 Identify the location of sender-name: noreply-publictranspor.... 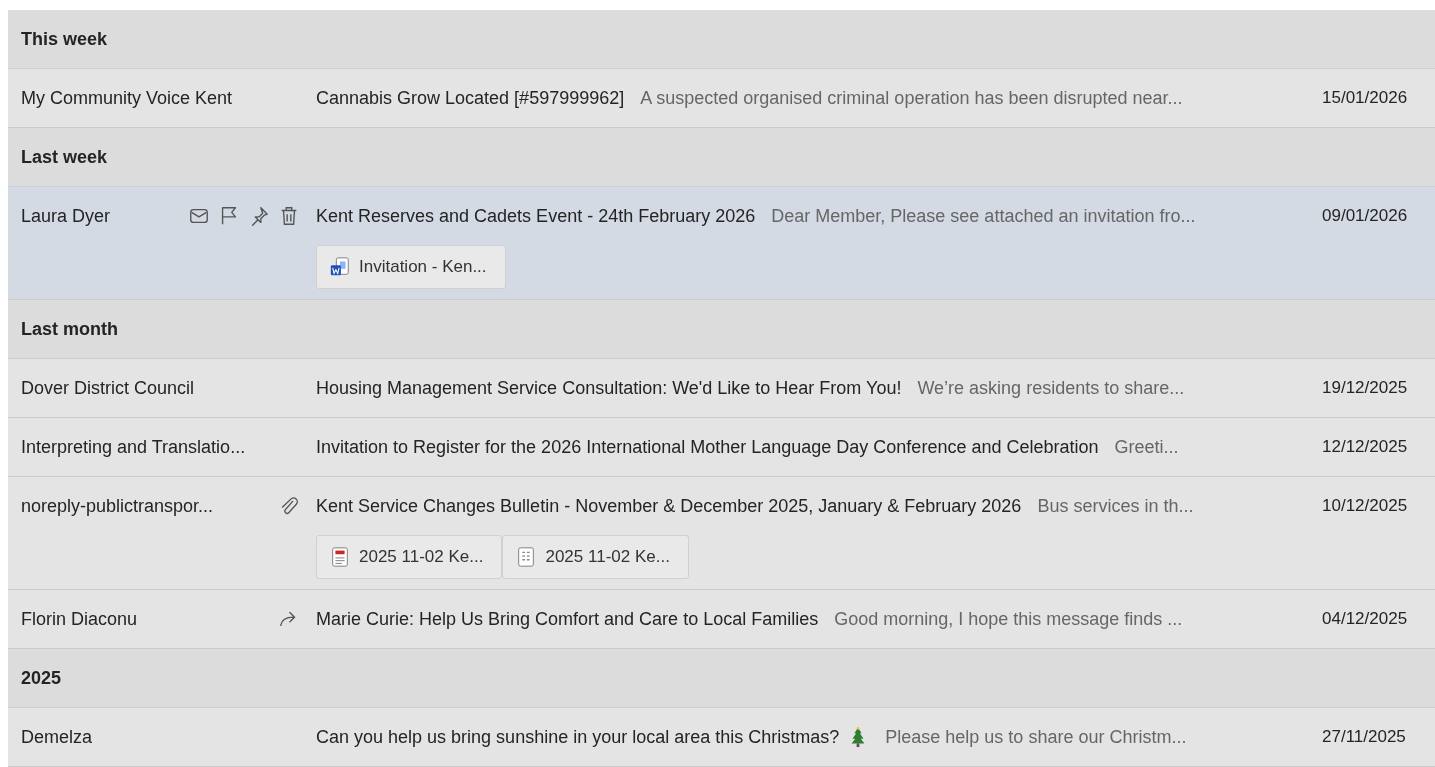
(117, 506).